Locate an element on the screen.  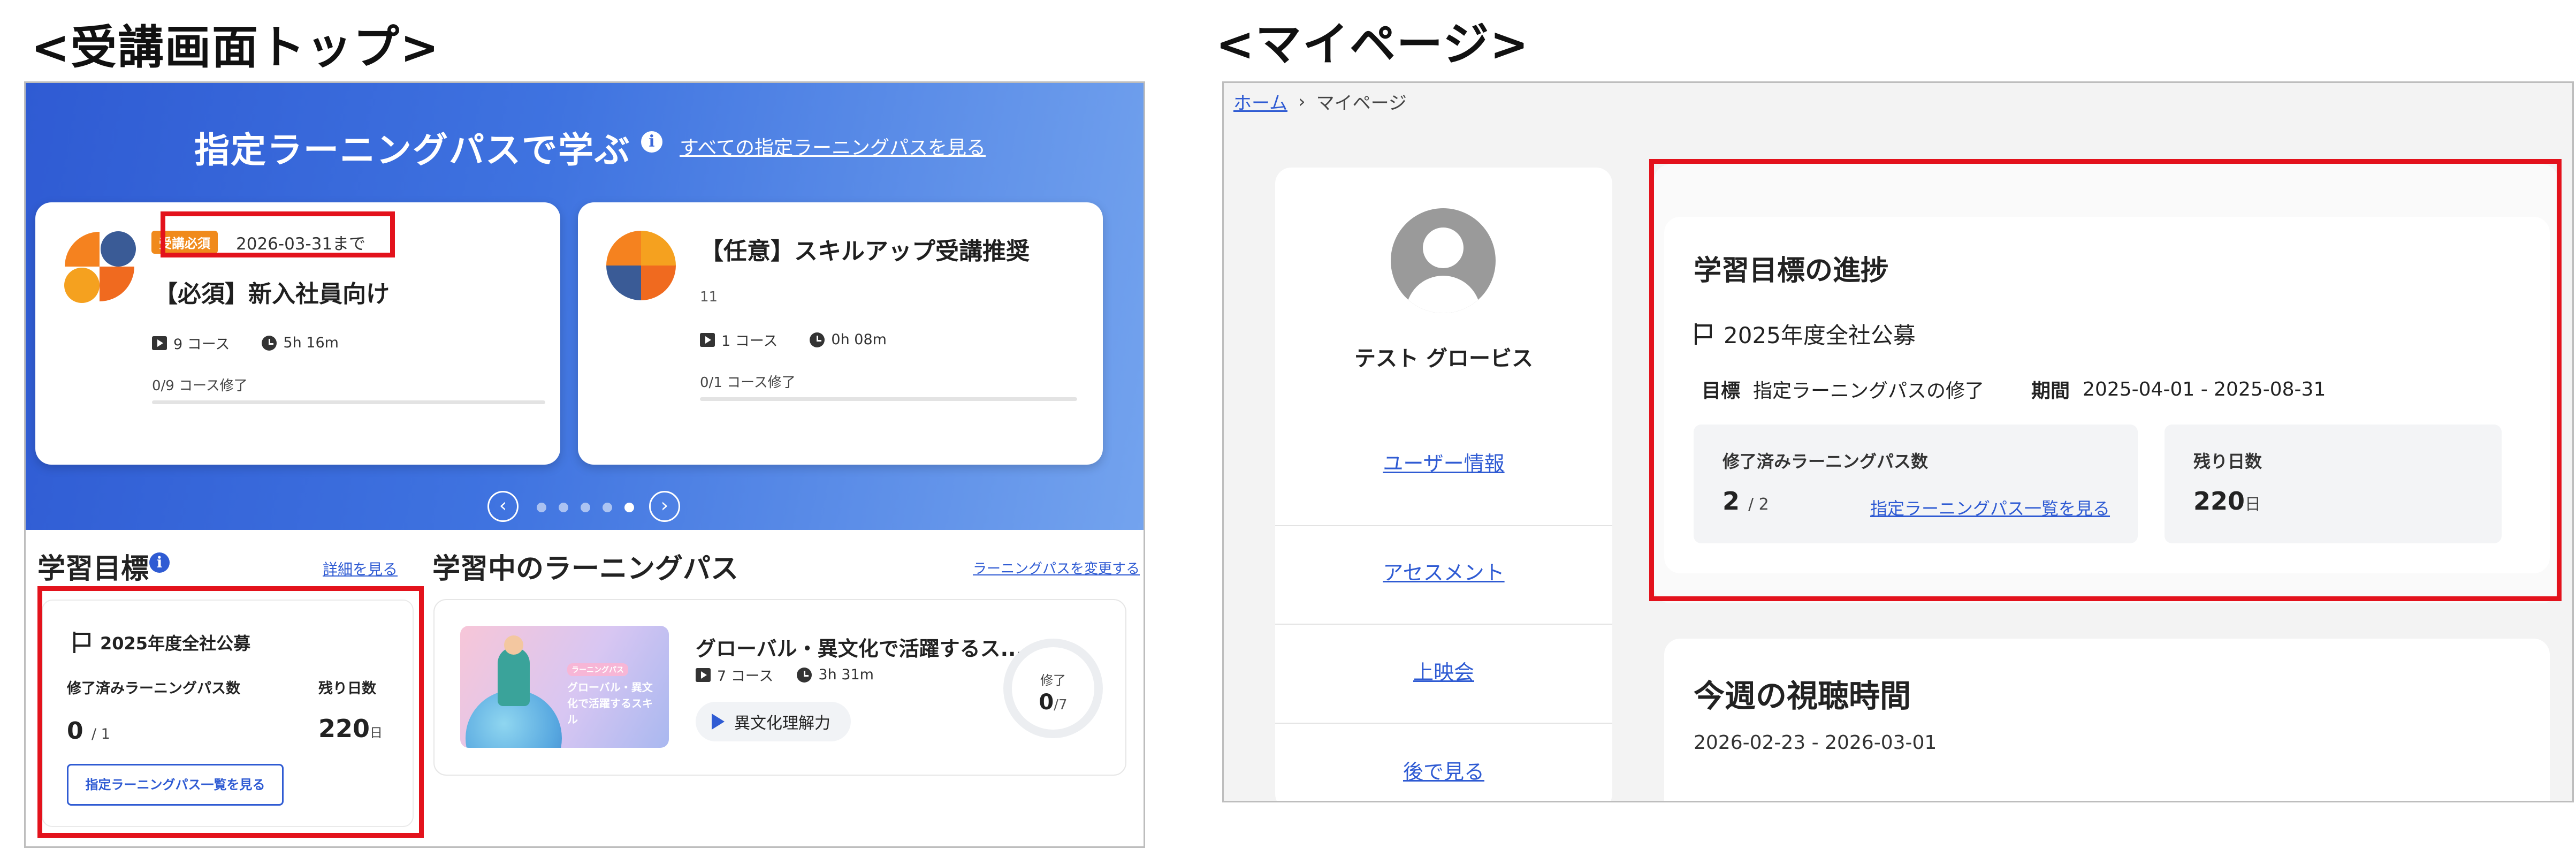
left-section-heading: <受講画面トップ> is located at coordinates (235, 47).